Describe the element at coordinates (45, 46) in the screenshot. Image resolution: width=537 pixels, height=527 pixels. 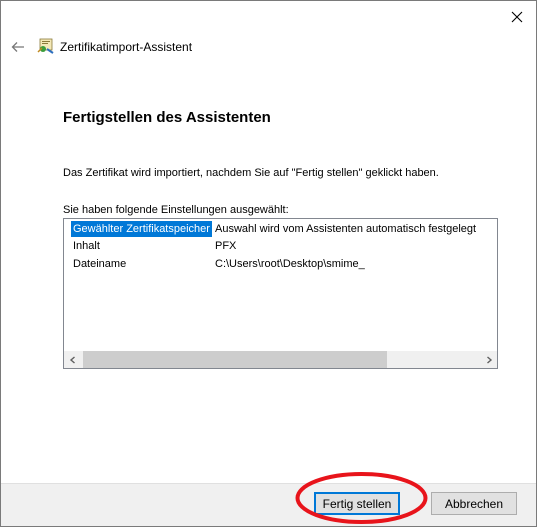
I see `certificate-wizard-icon` at that location.